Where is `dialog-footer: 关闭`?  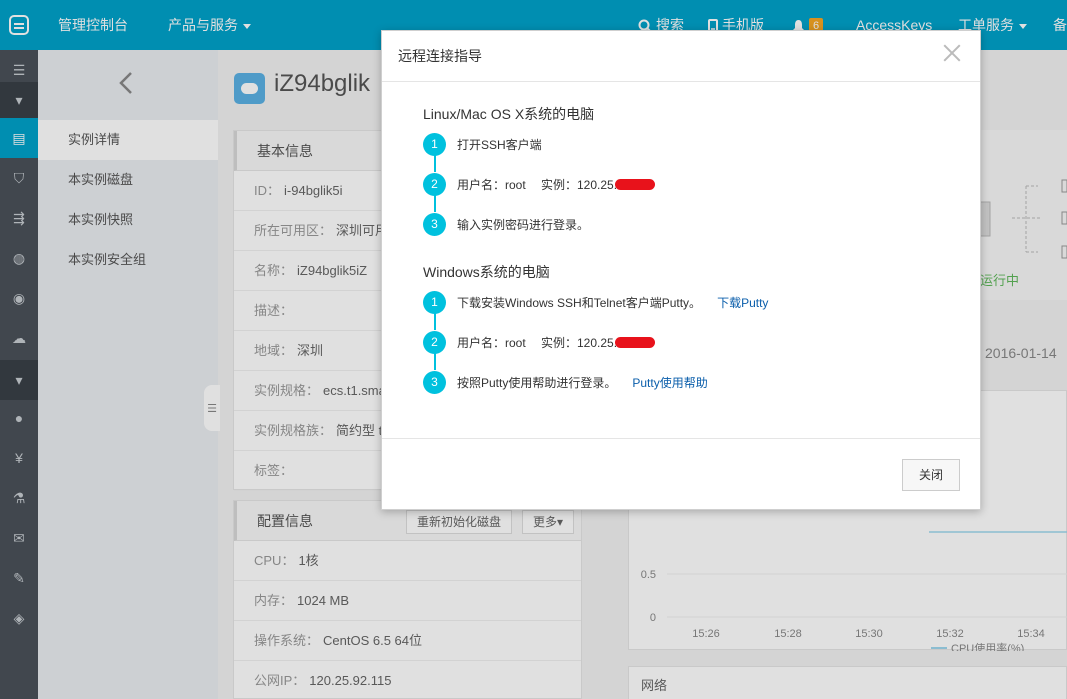
dialog-footer: 关闭 is located at coordinates (681, 474).